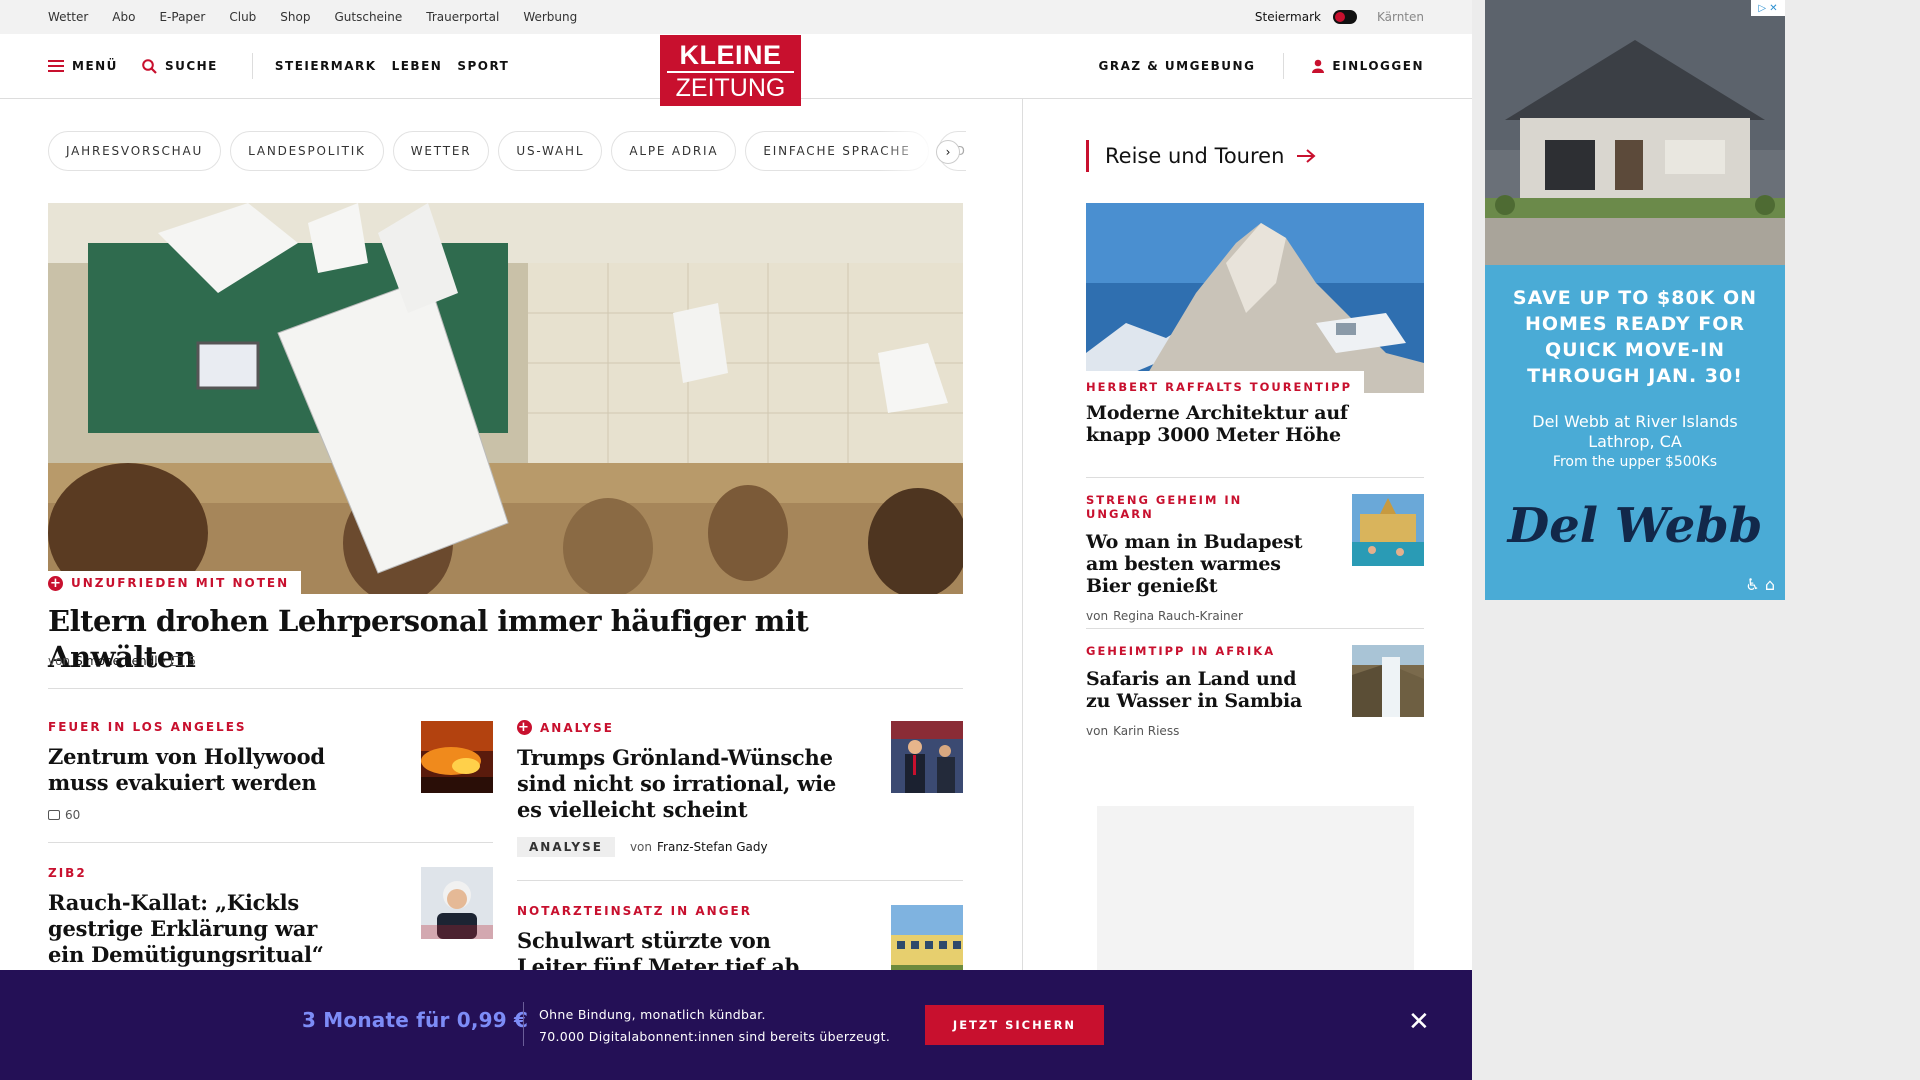  I want to click on article-thumbnail-fire, so click(457, 757).